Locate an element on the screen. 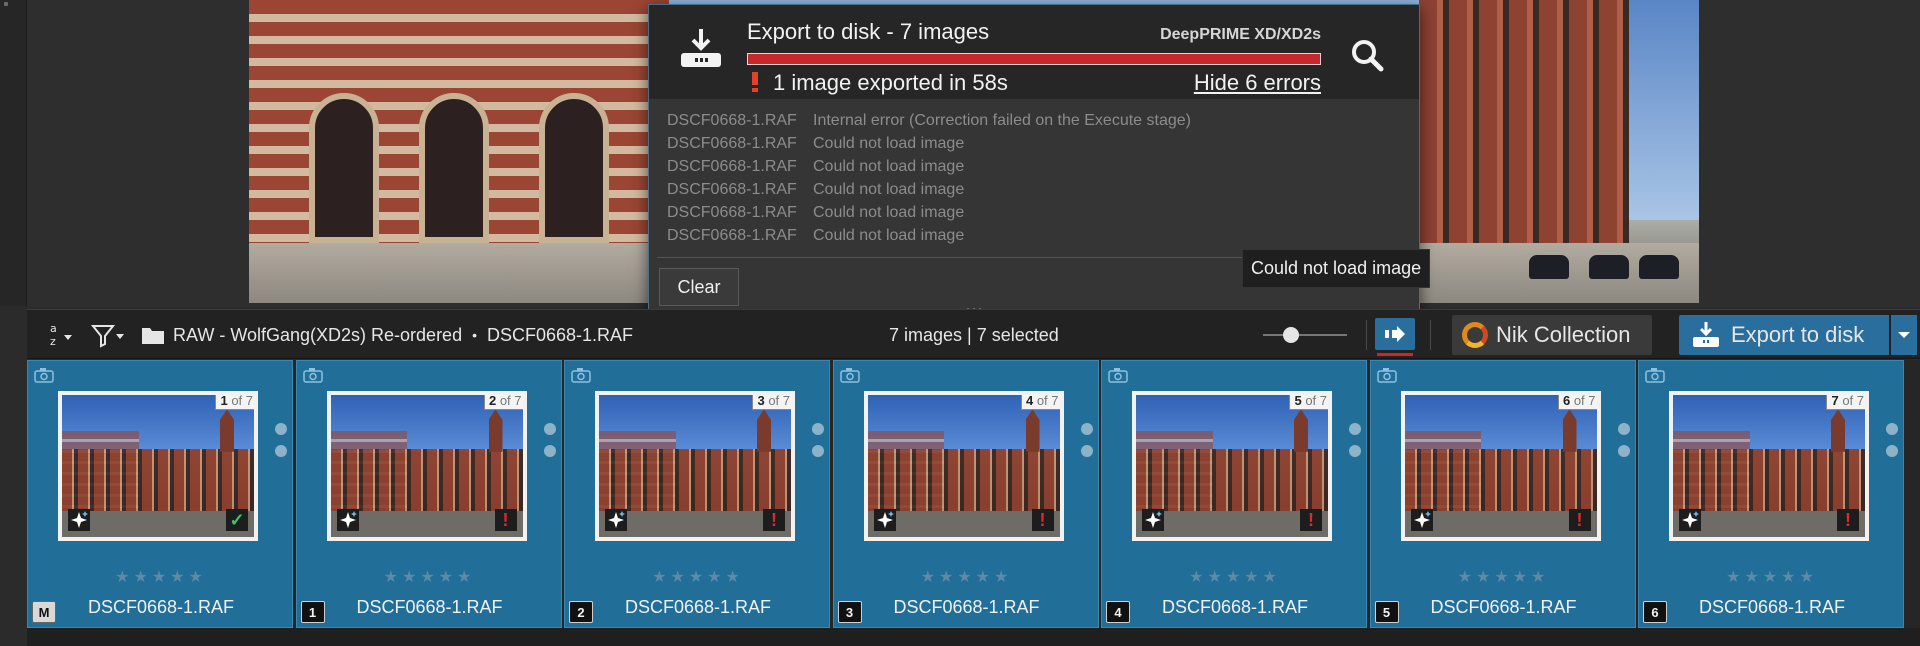  sort-button: a z is located at coordinates (59, 335).